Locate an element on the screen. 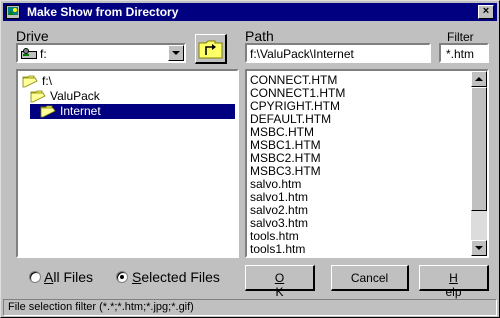 Image resolution: width=500 pixels, height=318 pixels. filter-label: Filter is located at coordinates (460, 37).